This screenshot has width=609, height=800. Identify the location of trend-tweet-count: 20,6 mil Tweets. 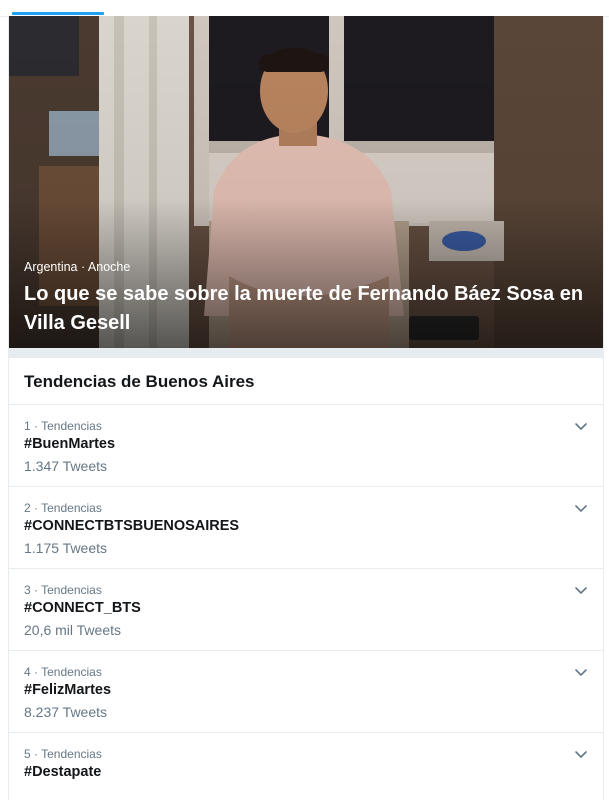
(73, 630).